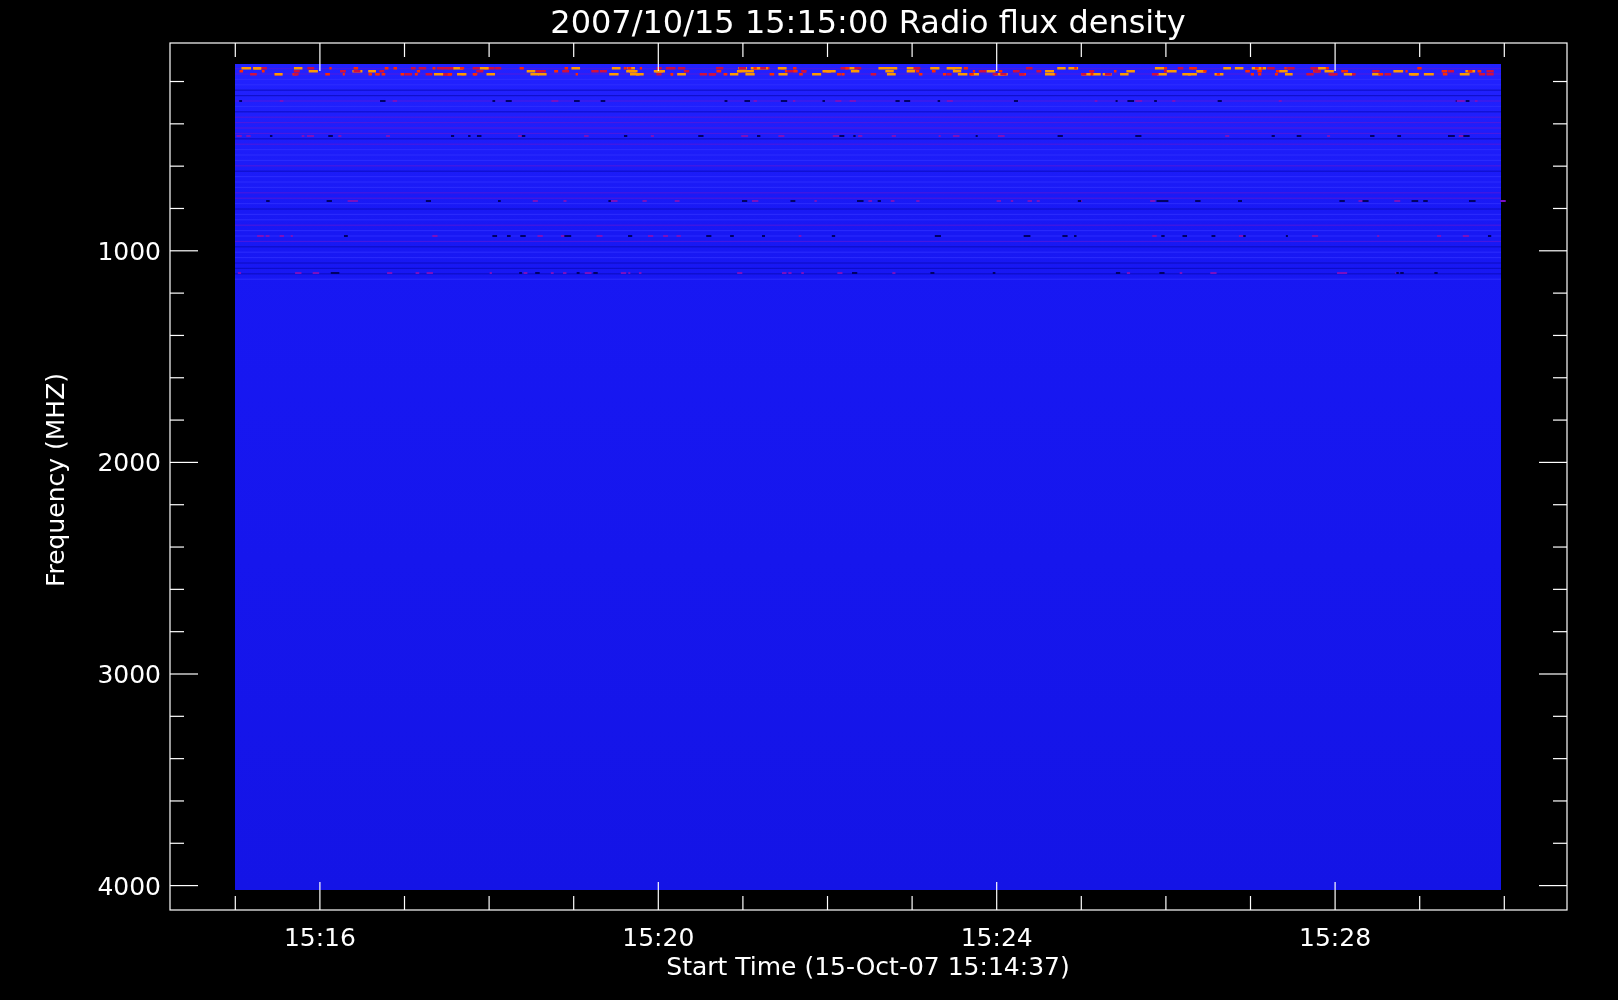 This screenshot has width=1618, height=1000. I want to click on plot-title: 2007/10/15 15:15:00 Radio flux density, so click(868, 22).